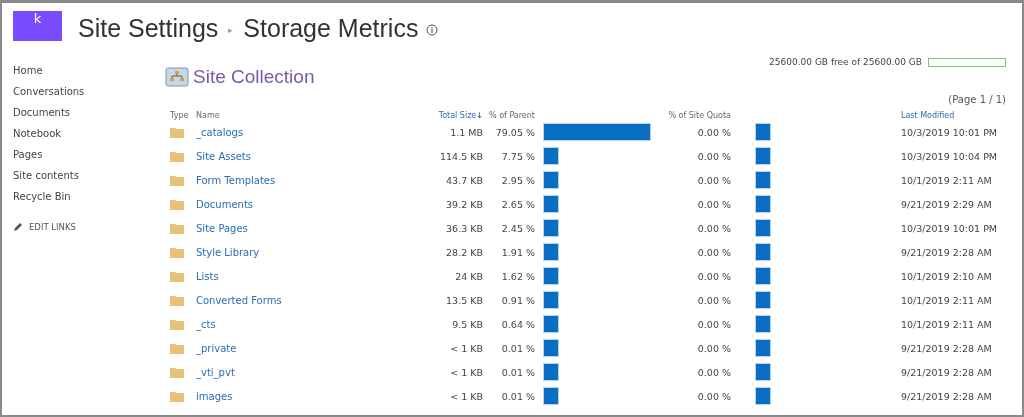 This screenshot has width=1024, height=417. Describe the element at coordinates (220, 132) in the screenshot. I see `folder-link: _catalogs` at that location.